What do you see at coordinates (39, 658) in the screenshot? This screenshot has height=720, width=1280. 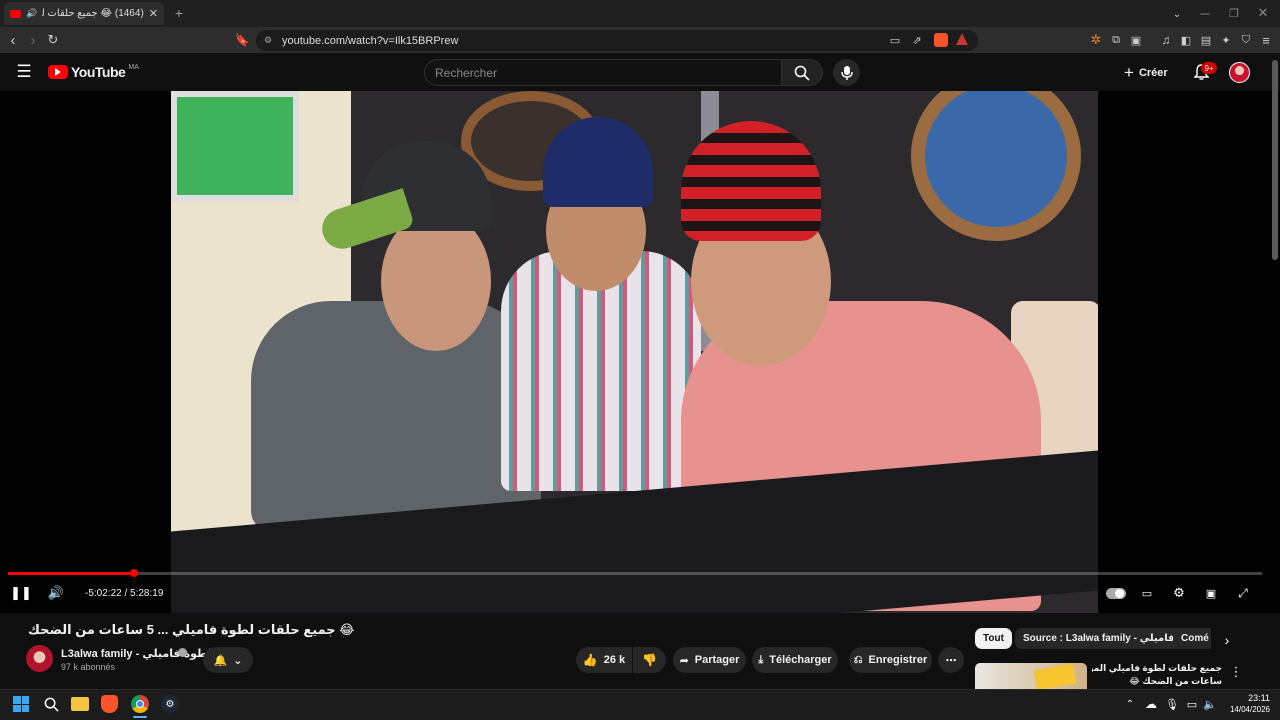 I see `channel-avatar` at bounding box center [39, 658].